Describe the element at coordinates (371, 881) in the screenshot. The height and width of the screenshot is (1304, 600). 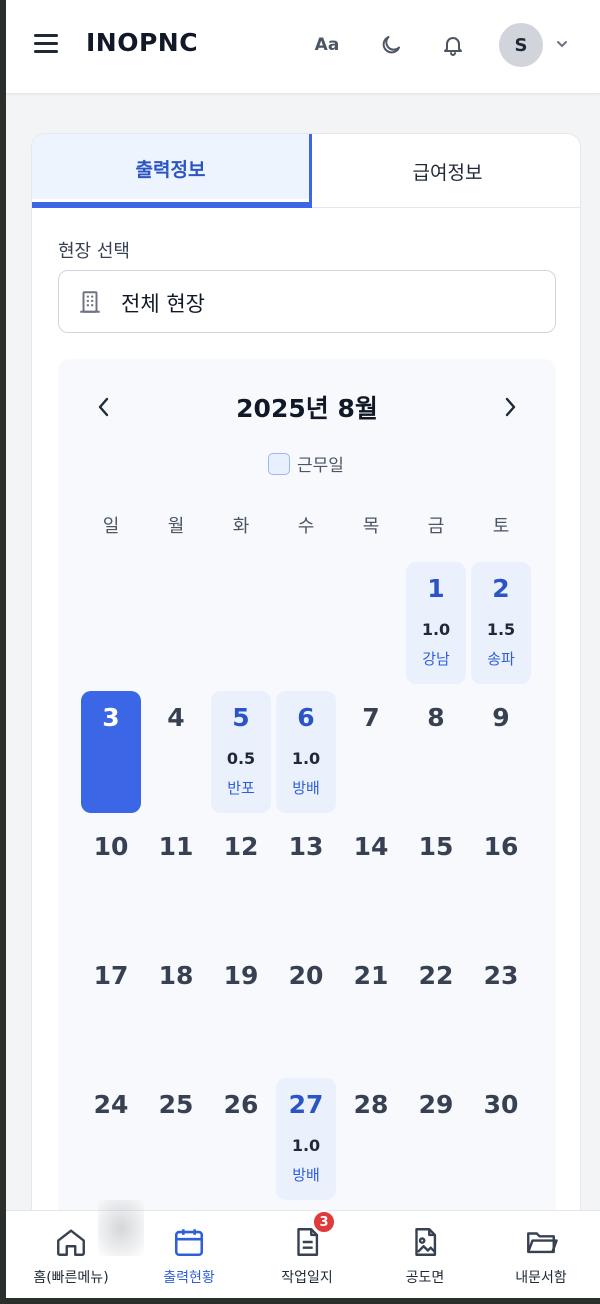
I see `calendar-day: 14` at that location.